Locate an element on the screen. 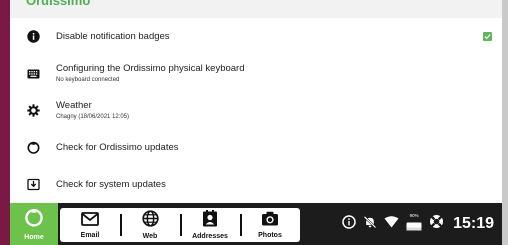  camera-icon is located at coordinates (270, 221).